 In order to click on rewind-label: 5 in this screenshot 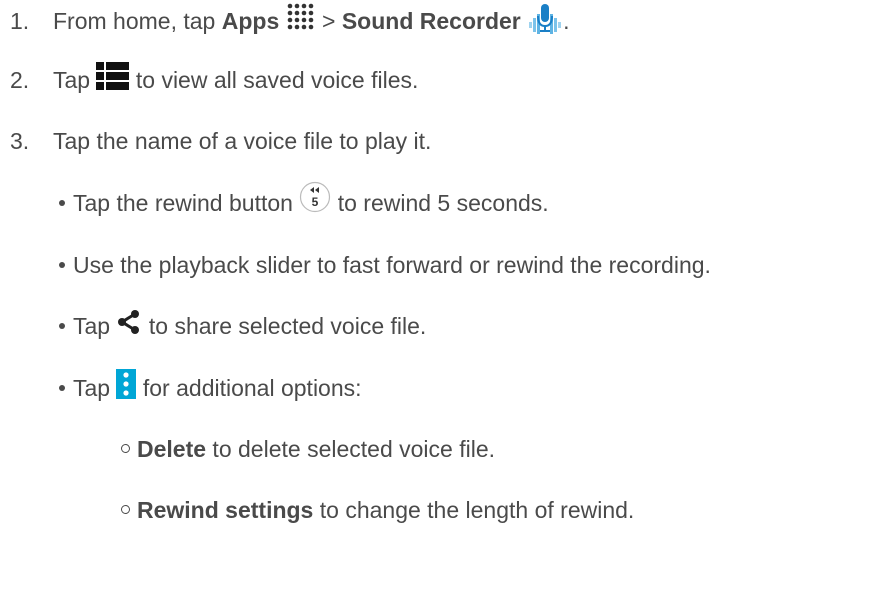, I will do `click(315, 202)`.